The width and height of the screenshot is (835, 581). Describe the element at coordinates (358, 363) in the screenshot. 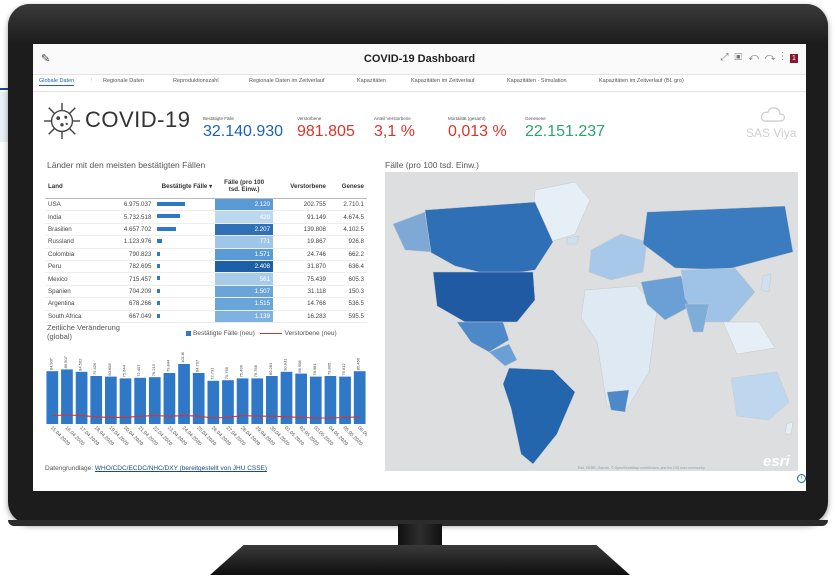

I see `chart-data-label: 85.450` at that location.